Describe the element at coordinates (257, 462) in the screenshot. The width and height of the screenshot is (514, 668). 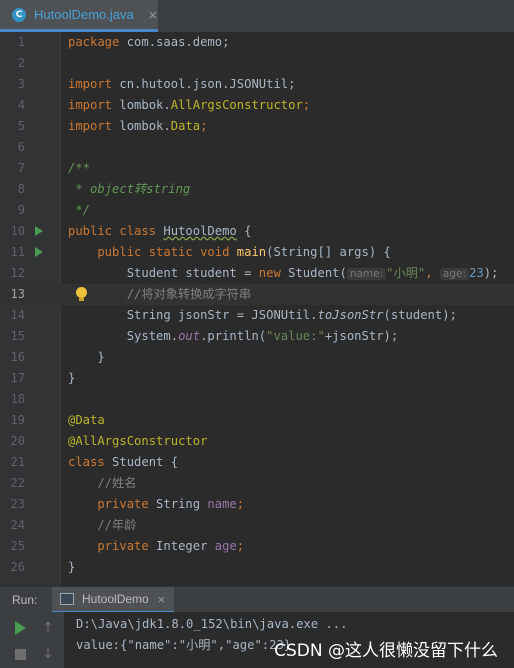
I see `code-line: 21 class Student {` at that location.